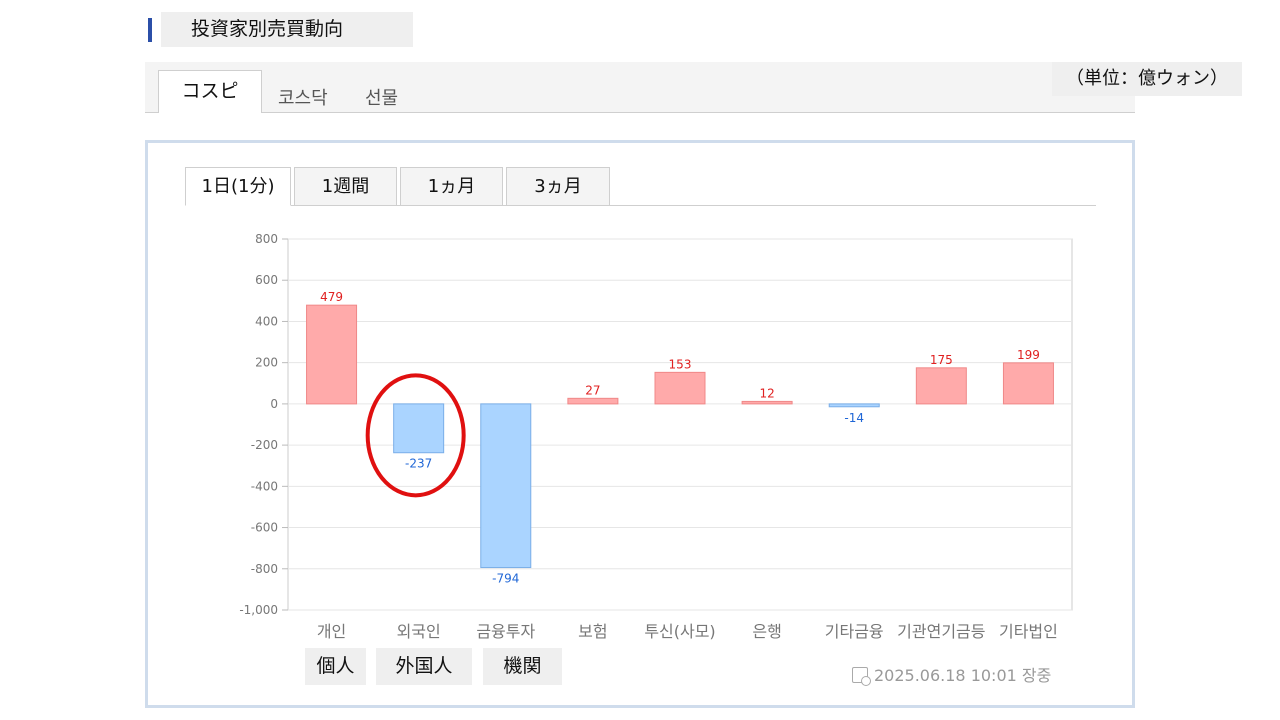 Image resolution: width=1280 pixels, height=720 pixels. I want to click on x-category-label-2: 외국인, so click(419, 631).